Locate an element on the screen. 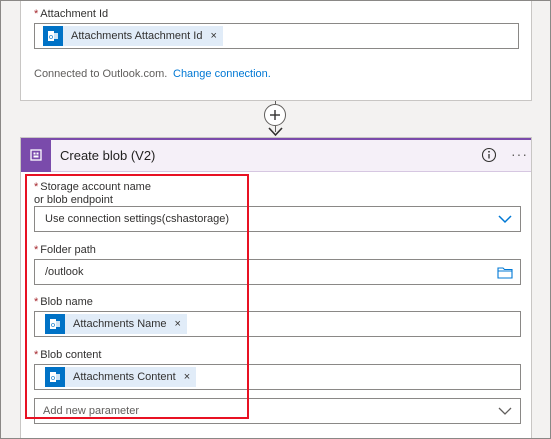  step-header: Create blob (V2) ··· is located at coordinates (276, 155).